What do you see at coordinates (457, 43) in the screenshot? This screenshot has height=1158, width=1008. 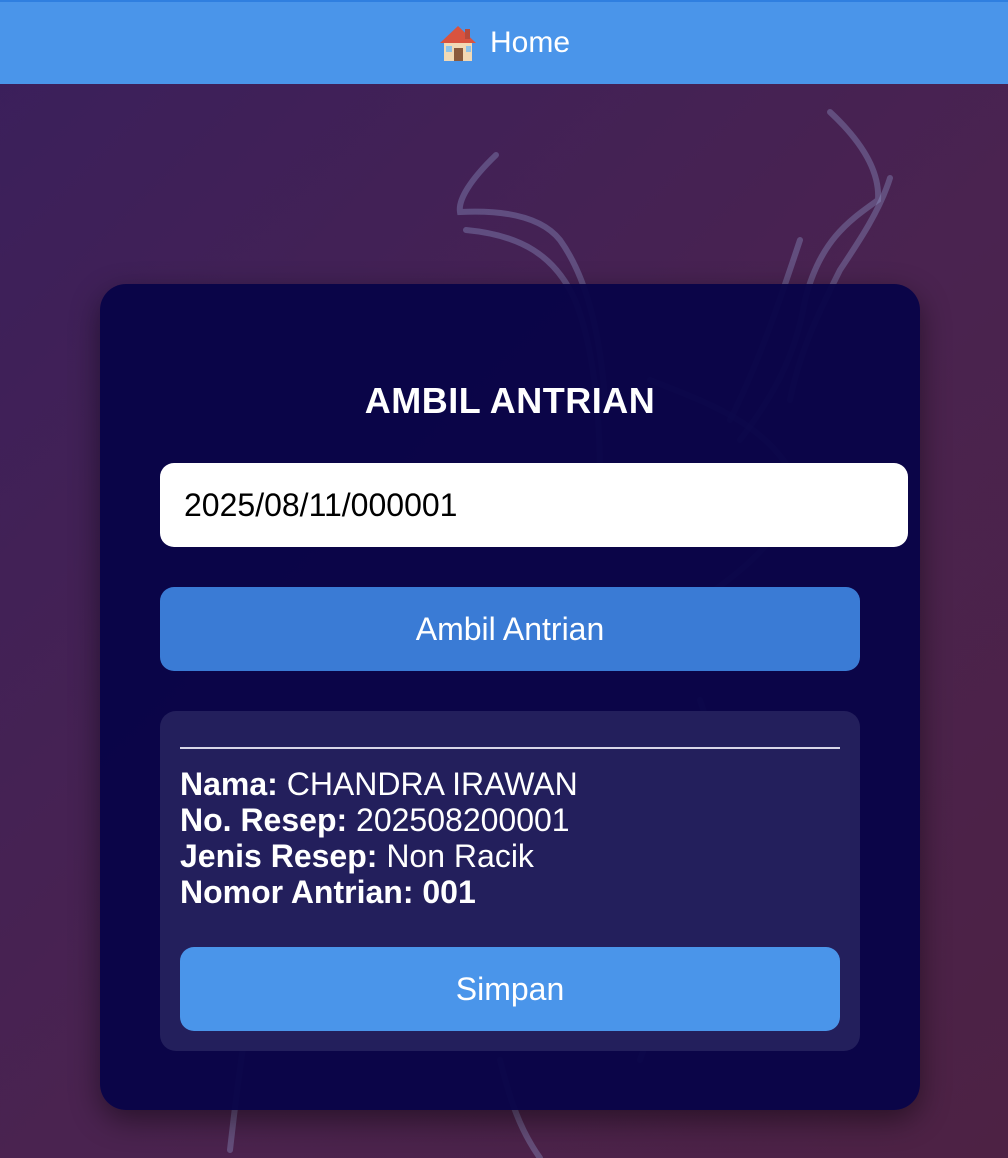 I see `house-icon` at bounding box center [457, 43].